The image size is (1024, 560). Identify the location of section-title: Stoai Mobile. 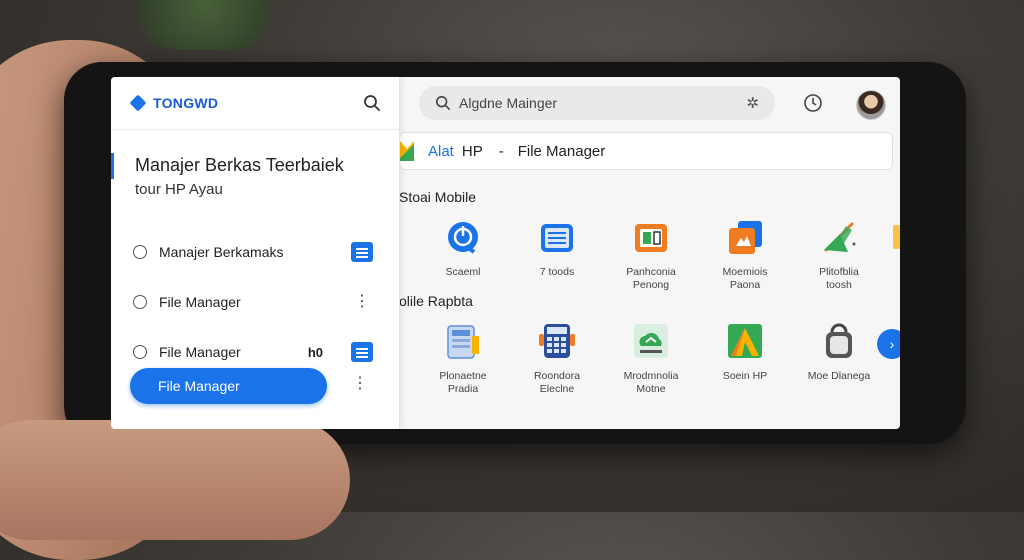
(438, 197).